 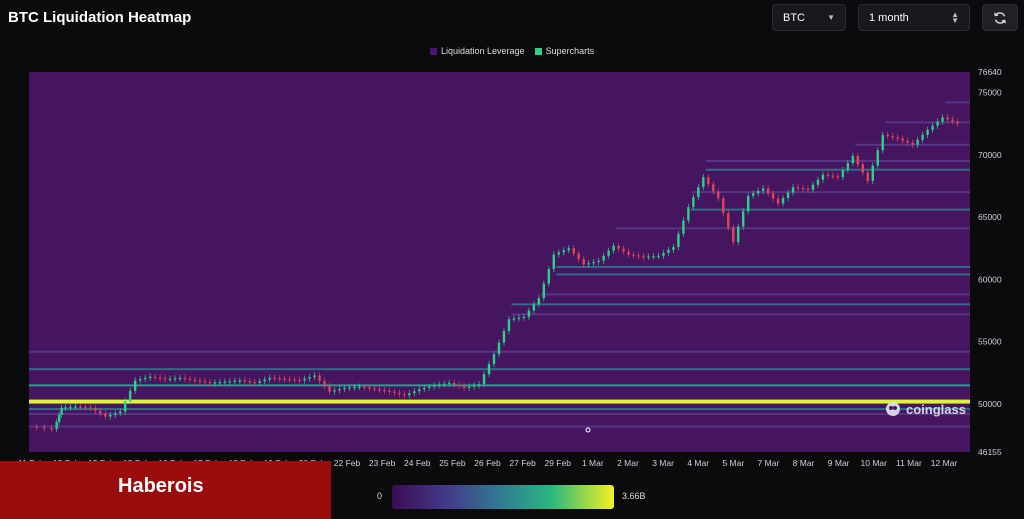 I want to click on x-tick-label: 8 Mar, so click(x=804, y=463).